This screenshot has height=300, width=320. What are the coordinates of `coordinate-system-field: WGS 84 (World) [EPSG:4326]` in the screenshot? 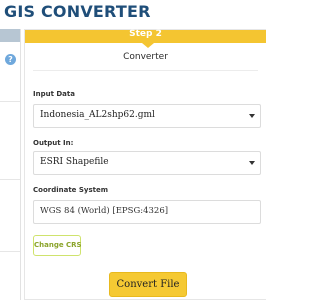 It's located at (147, 212).